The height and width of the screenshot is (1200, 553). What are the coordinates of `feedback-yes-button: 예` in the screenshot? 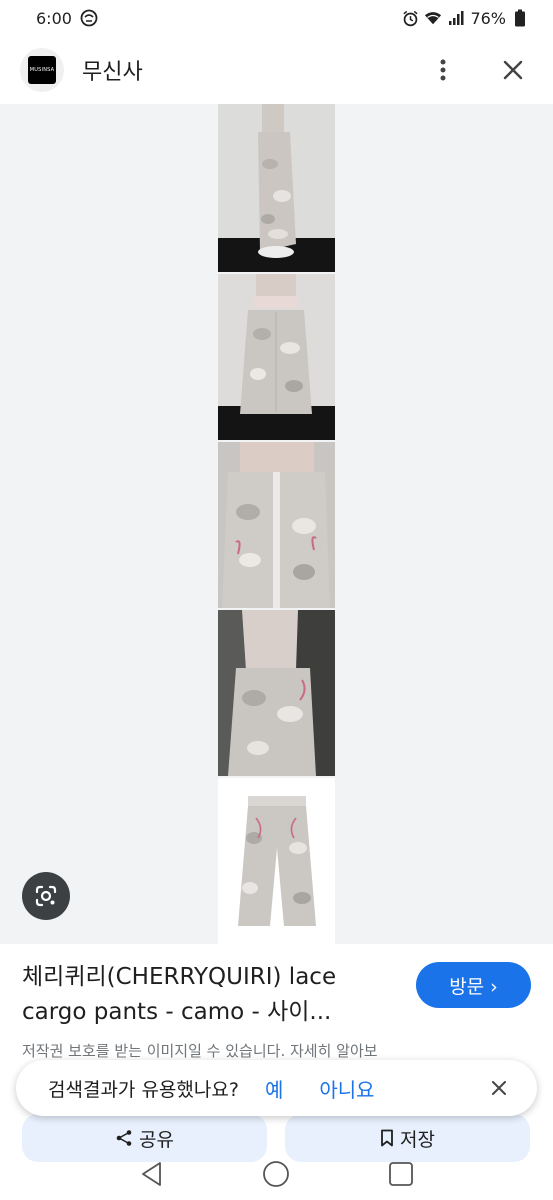 It's located at (274, 1088).